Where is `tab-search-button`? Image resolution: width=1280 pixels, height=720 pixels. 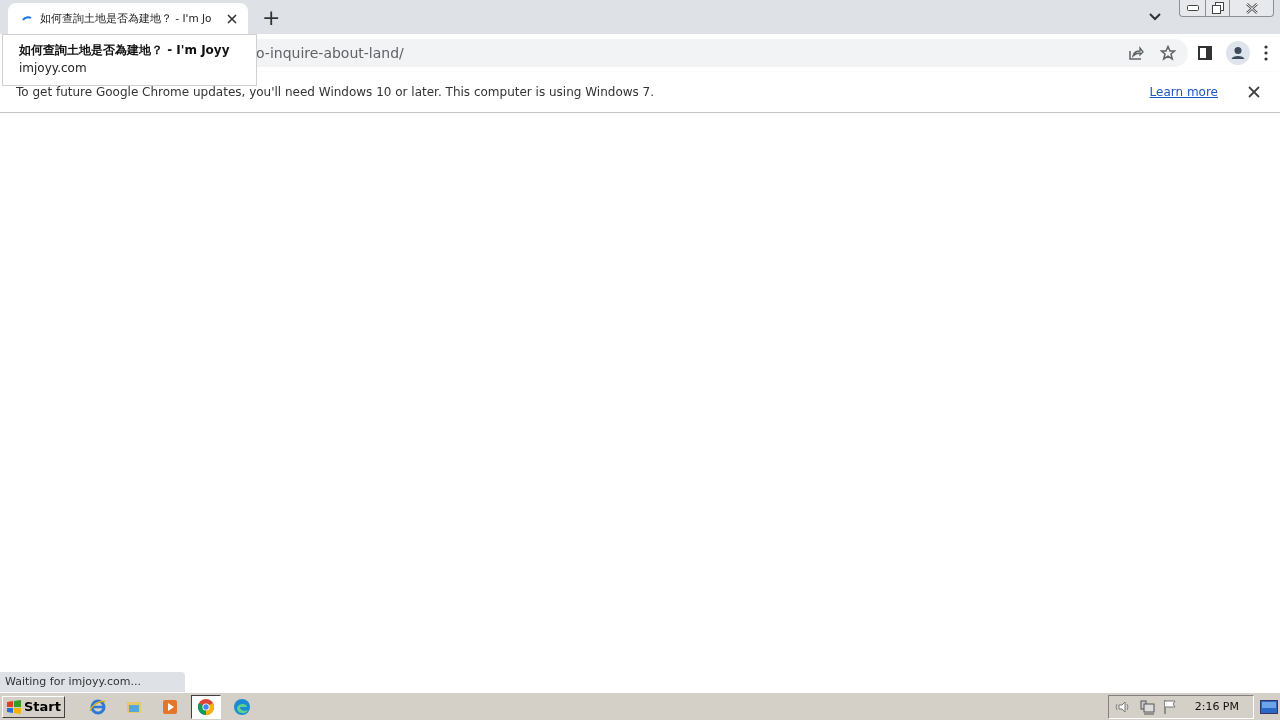 tab-search-button is located at coordinates (1155, 17).